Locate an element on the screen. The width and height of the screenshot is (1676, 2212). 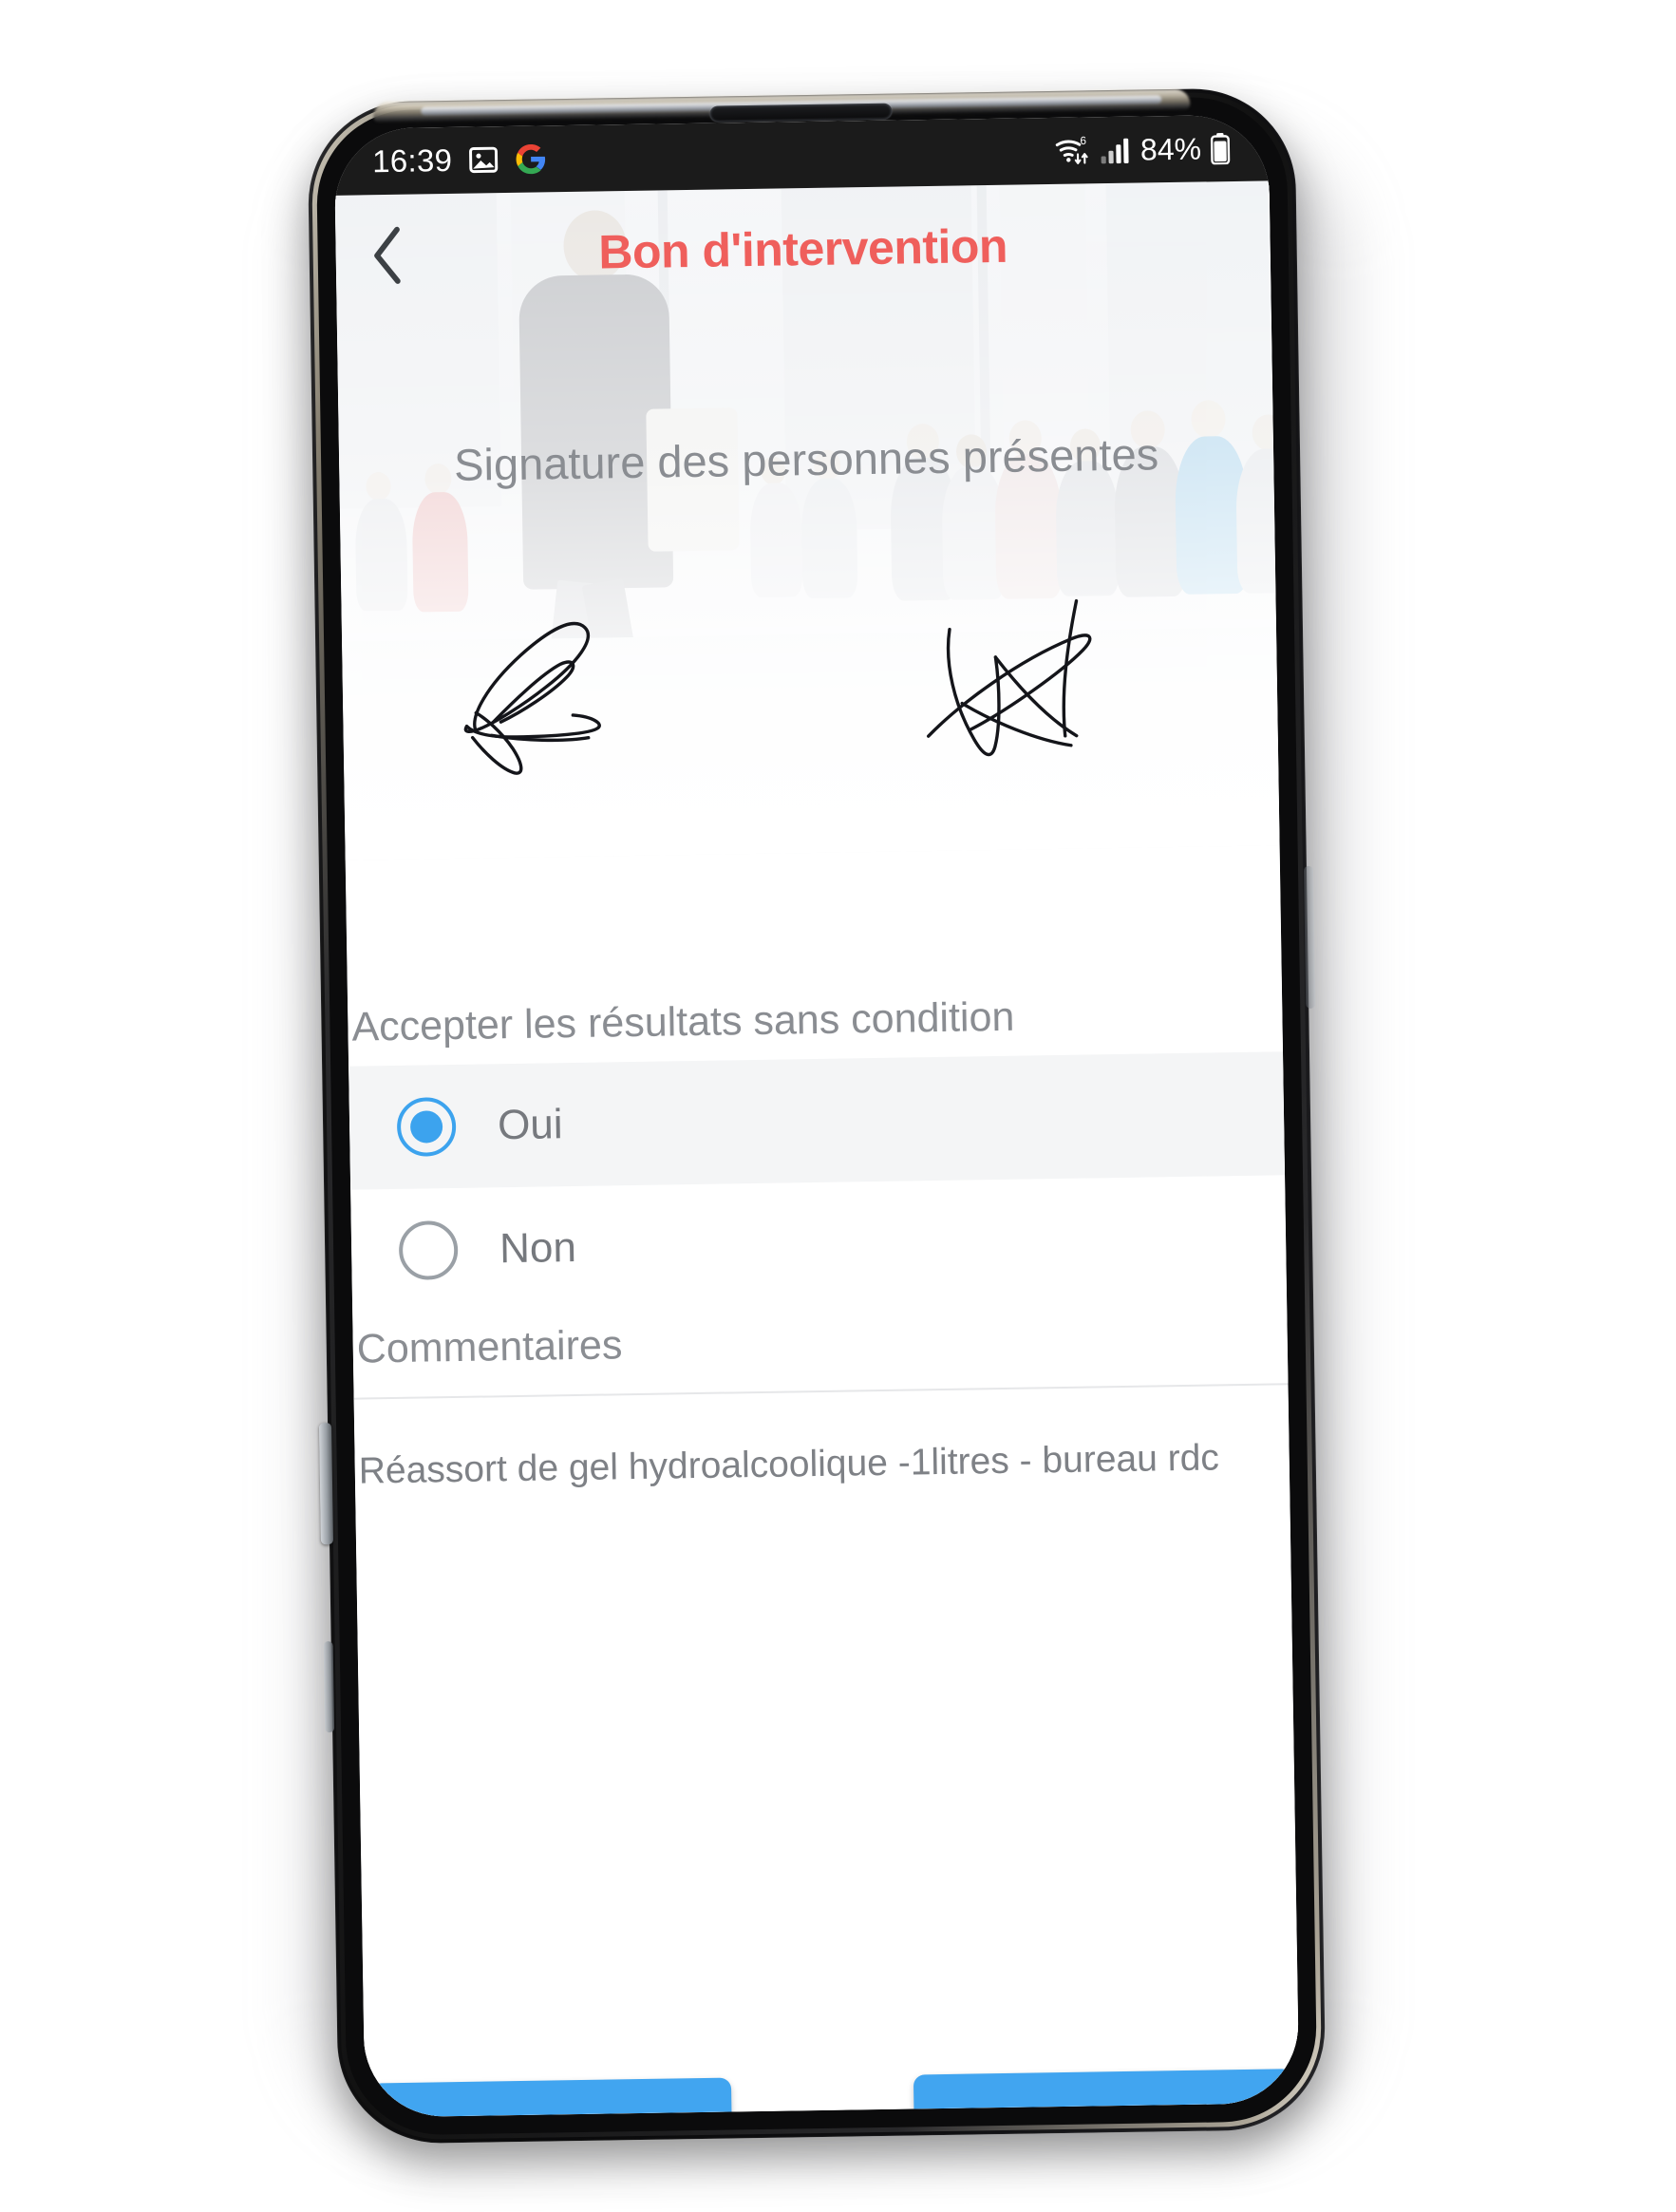
battery-icon is located at coordinates (1221, 148).